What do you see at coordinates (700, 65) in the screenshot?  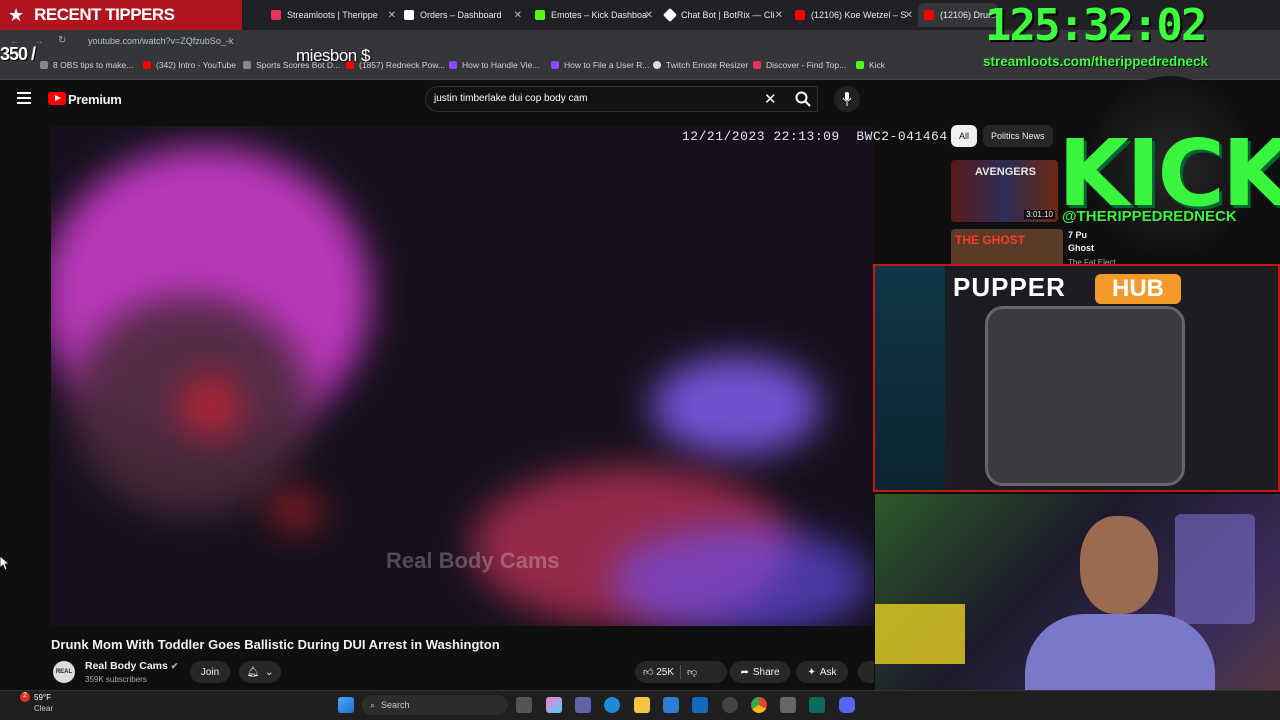 I see `bookmark-item: Twitch Emote Resizer` at bounding box center [700, 65].